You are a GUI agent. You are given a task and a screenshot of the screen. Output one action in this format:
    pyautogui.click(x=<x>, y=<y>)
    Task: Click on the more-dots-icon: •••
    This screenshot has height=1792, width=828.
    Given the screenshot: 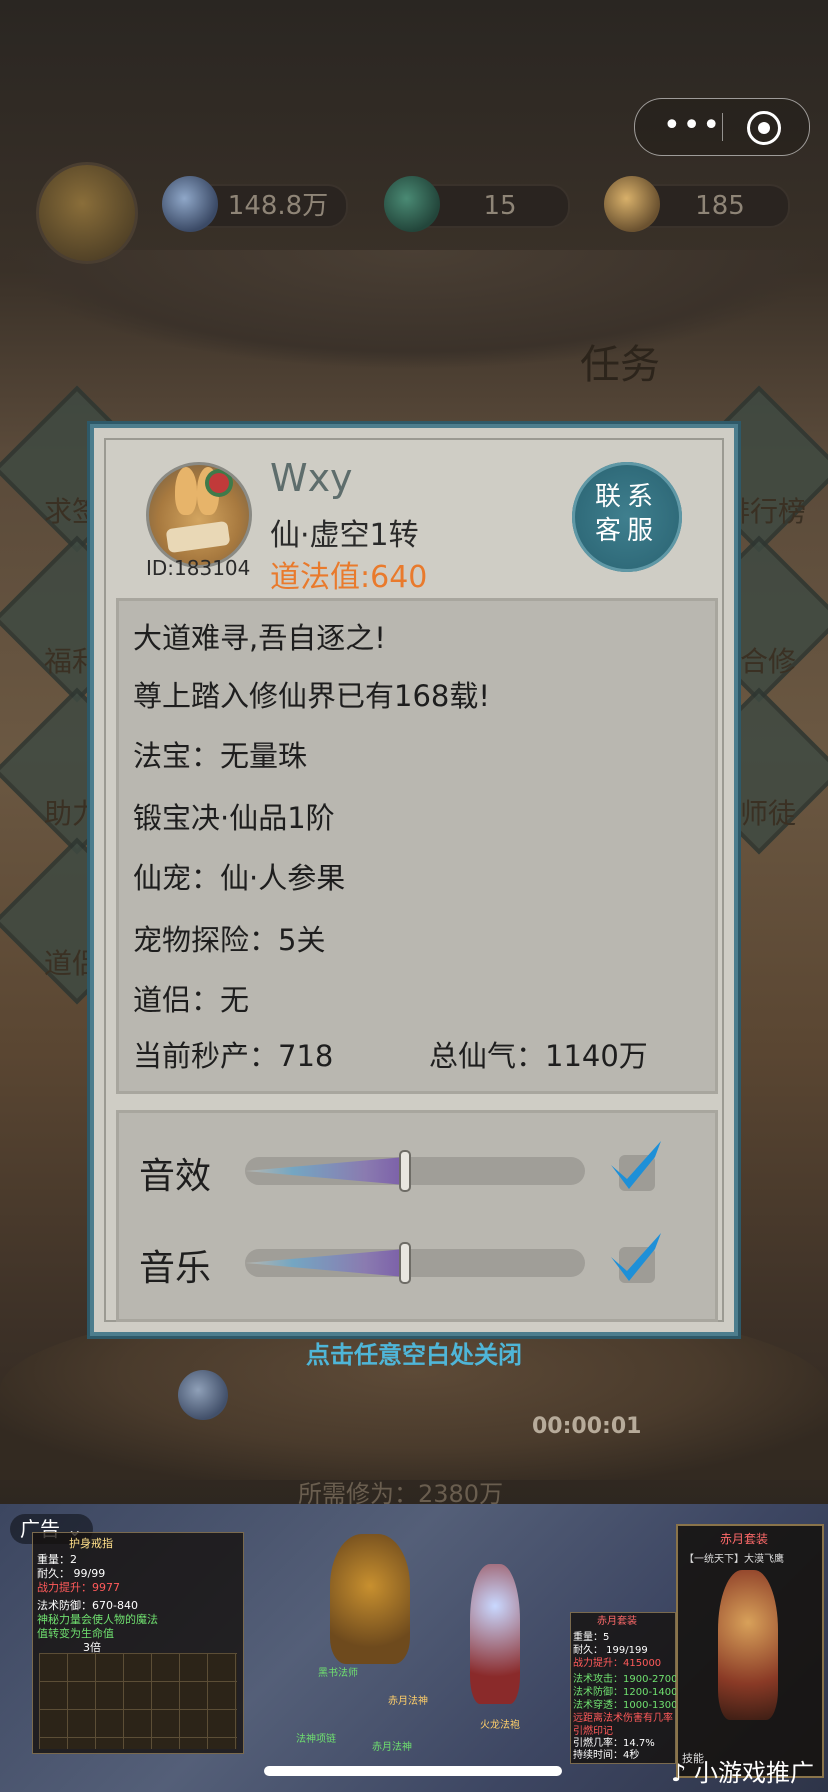 What is the action you would take?
    pyautogui.click(x=691, y=126)
    